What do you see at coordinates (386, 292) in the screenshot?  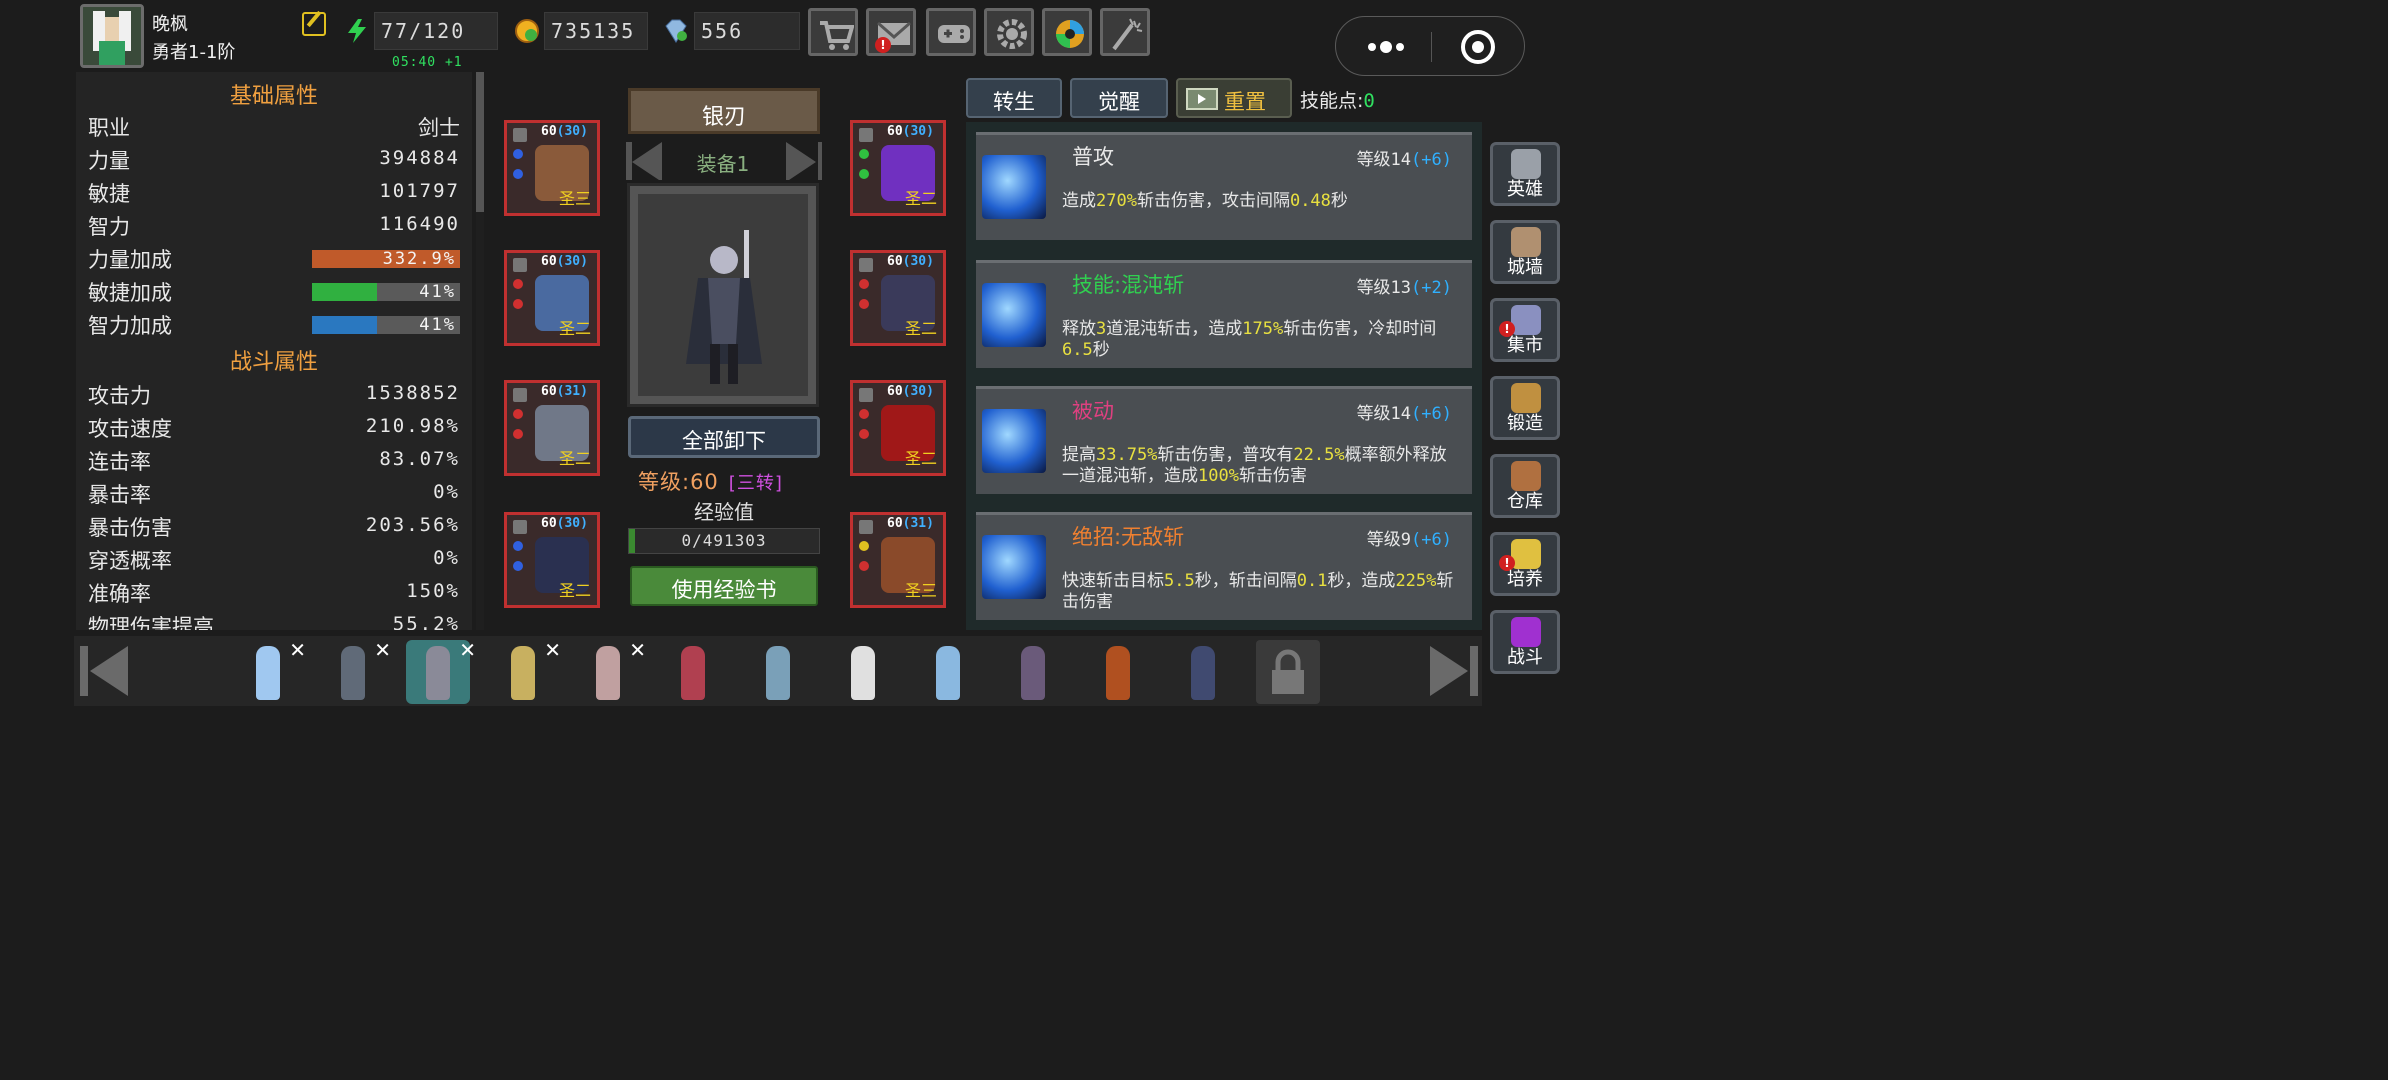 I see `bonus-stat-bar: 41%` at bounding box center [386, 292].